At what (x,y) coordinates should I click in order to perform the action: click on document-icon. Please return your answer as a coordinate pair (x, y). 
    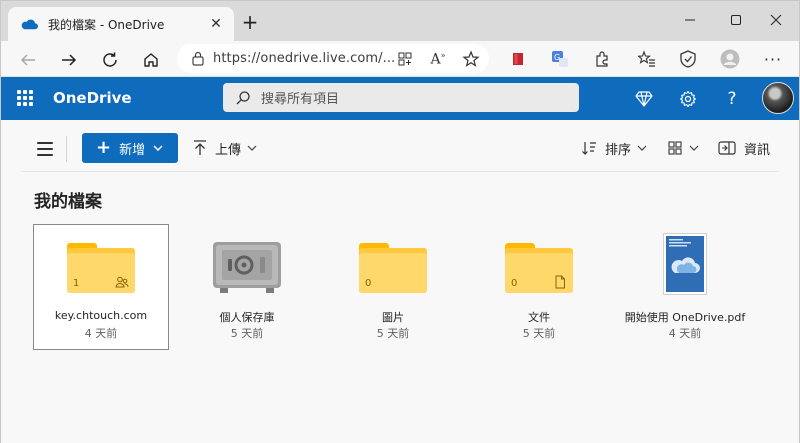
    Looking at the image, I should click on (560, 282).